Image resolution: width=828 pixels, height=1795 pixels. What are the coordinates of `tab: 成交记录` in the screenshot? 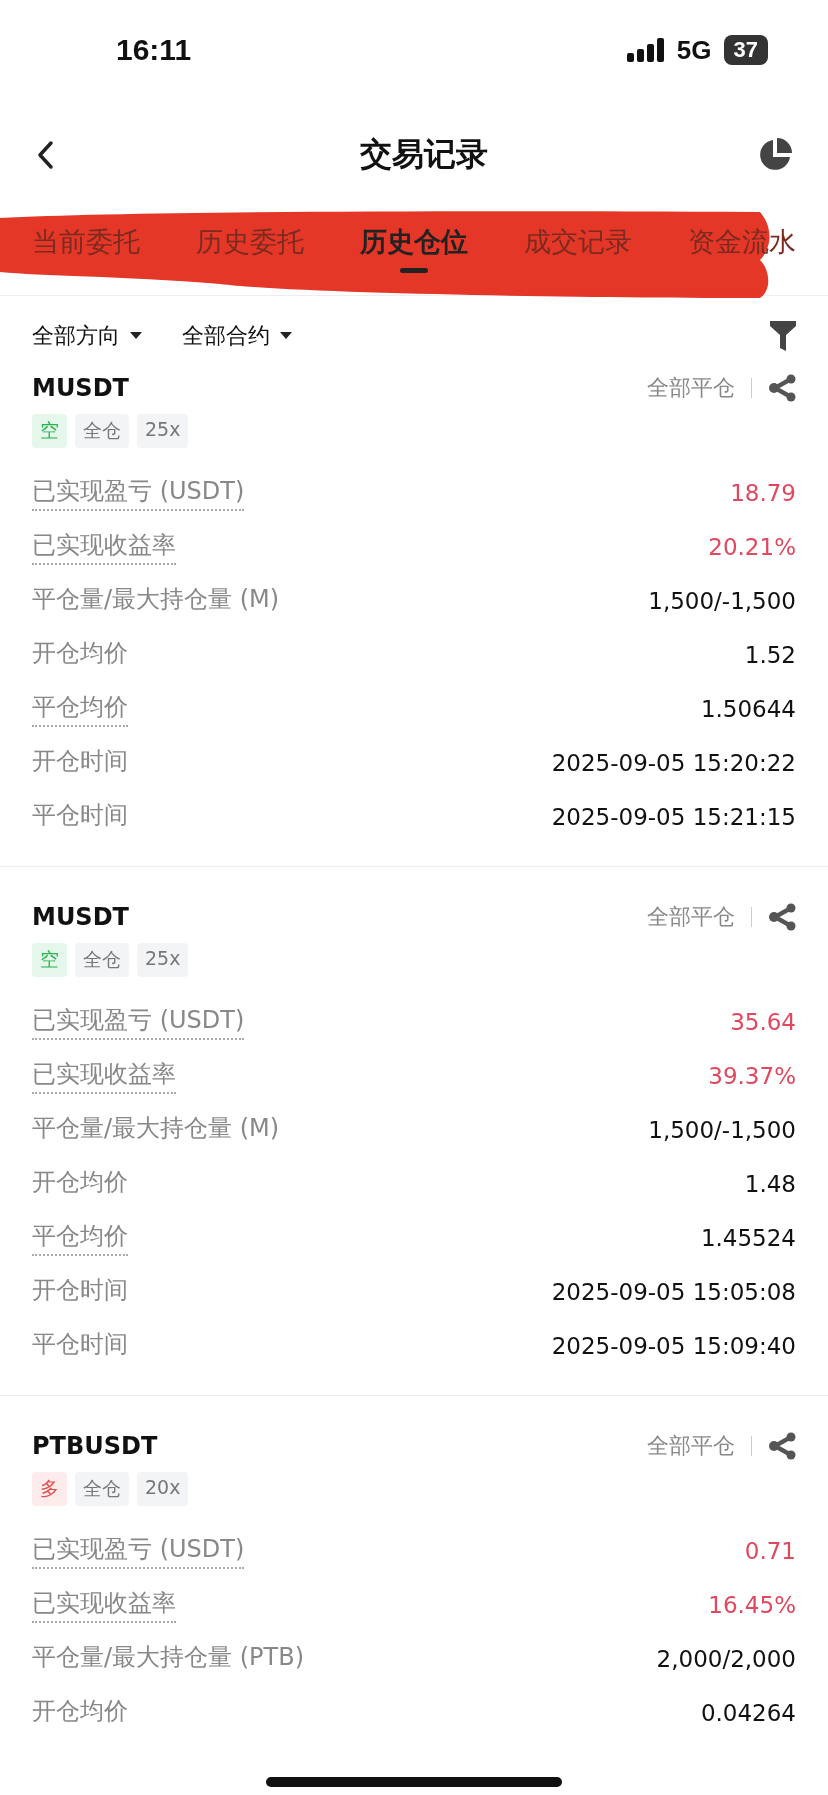 It's located at (578, 242).